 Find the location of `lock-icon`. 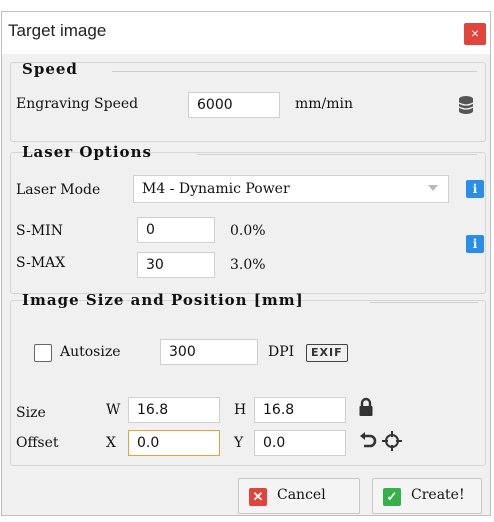

lock-icon is located at coordinates (366, 407).